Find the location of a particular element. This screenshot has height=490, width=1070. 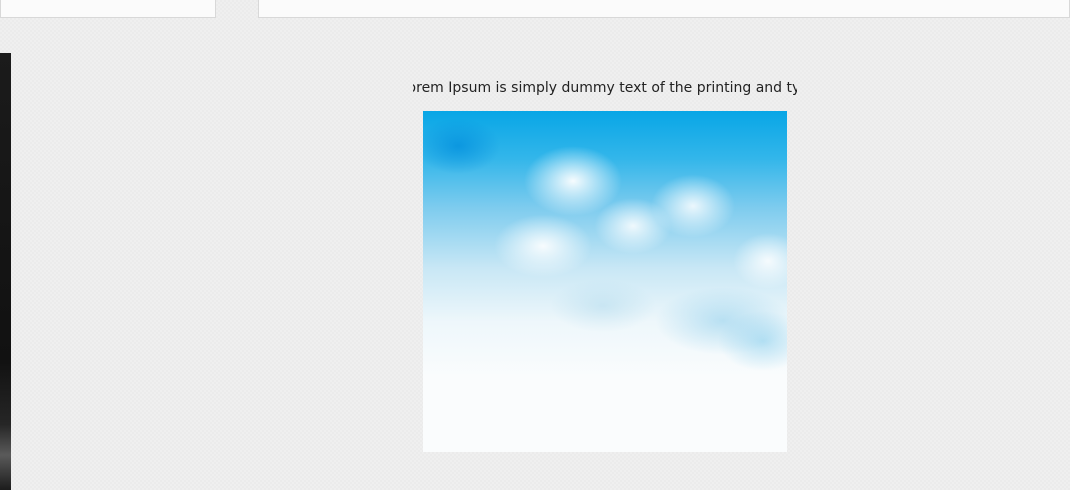

top-card-right is located at coordinates (891, 9).